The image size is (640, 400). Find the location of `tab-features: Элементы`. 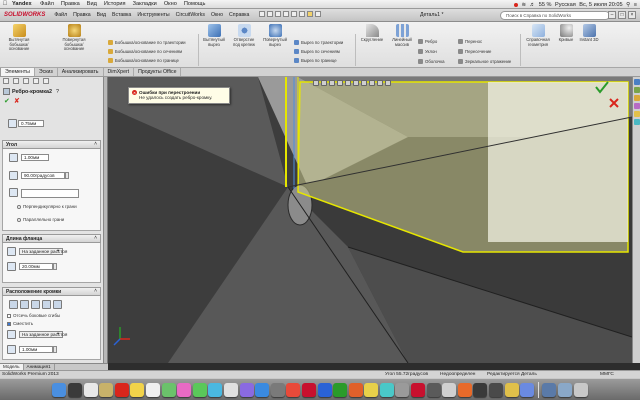

tab-features: Элементы is located at coordinates (17, 72).